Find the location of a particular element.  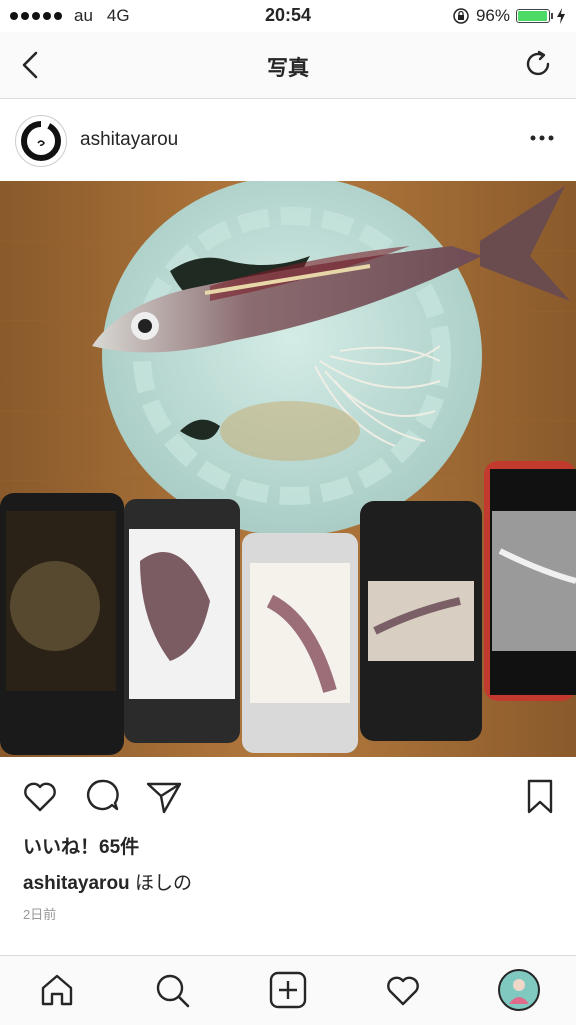

status-right: 96% is located at coordinates (509, 16).